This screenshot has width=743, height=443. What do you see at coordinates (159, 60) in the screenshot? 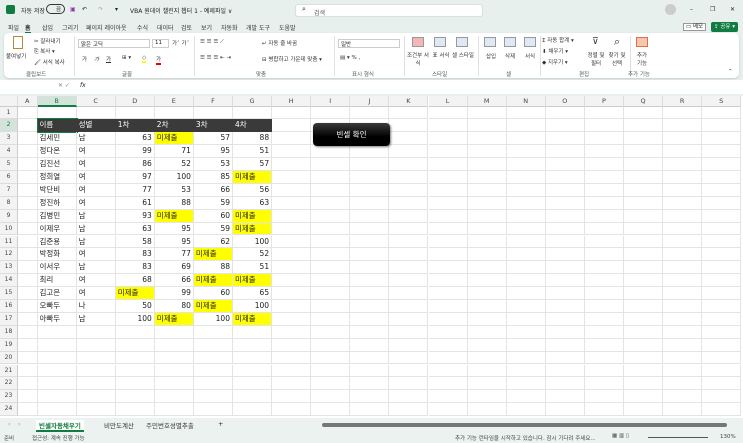
I see `font-color-icon: 가` at bounding box center [159, 60].